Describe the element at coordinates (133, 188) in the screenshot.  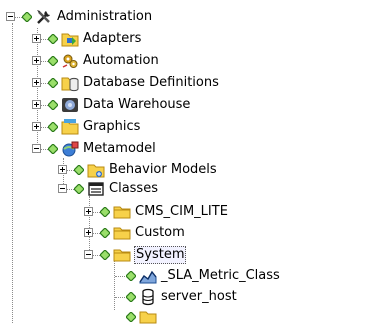
I see `tree-node-label: Classes` at that location.